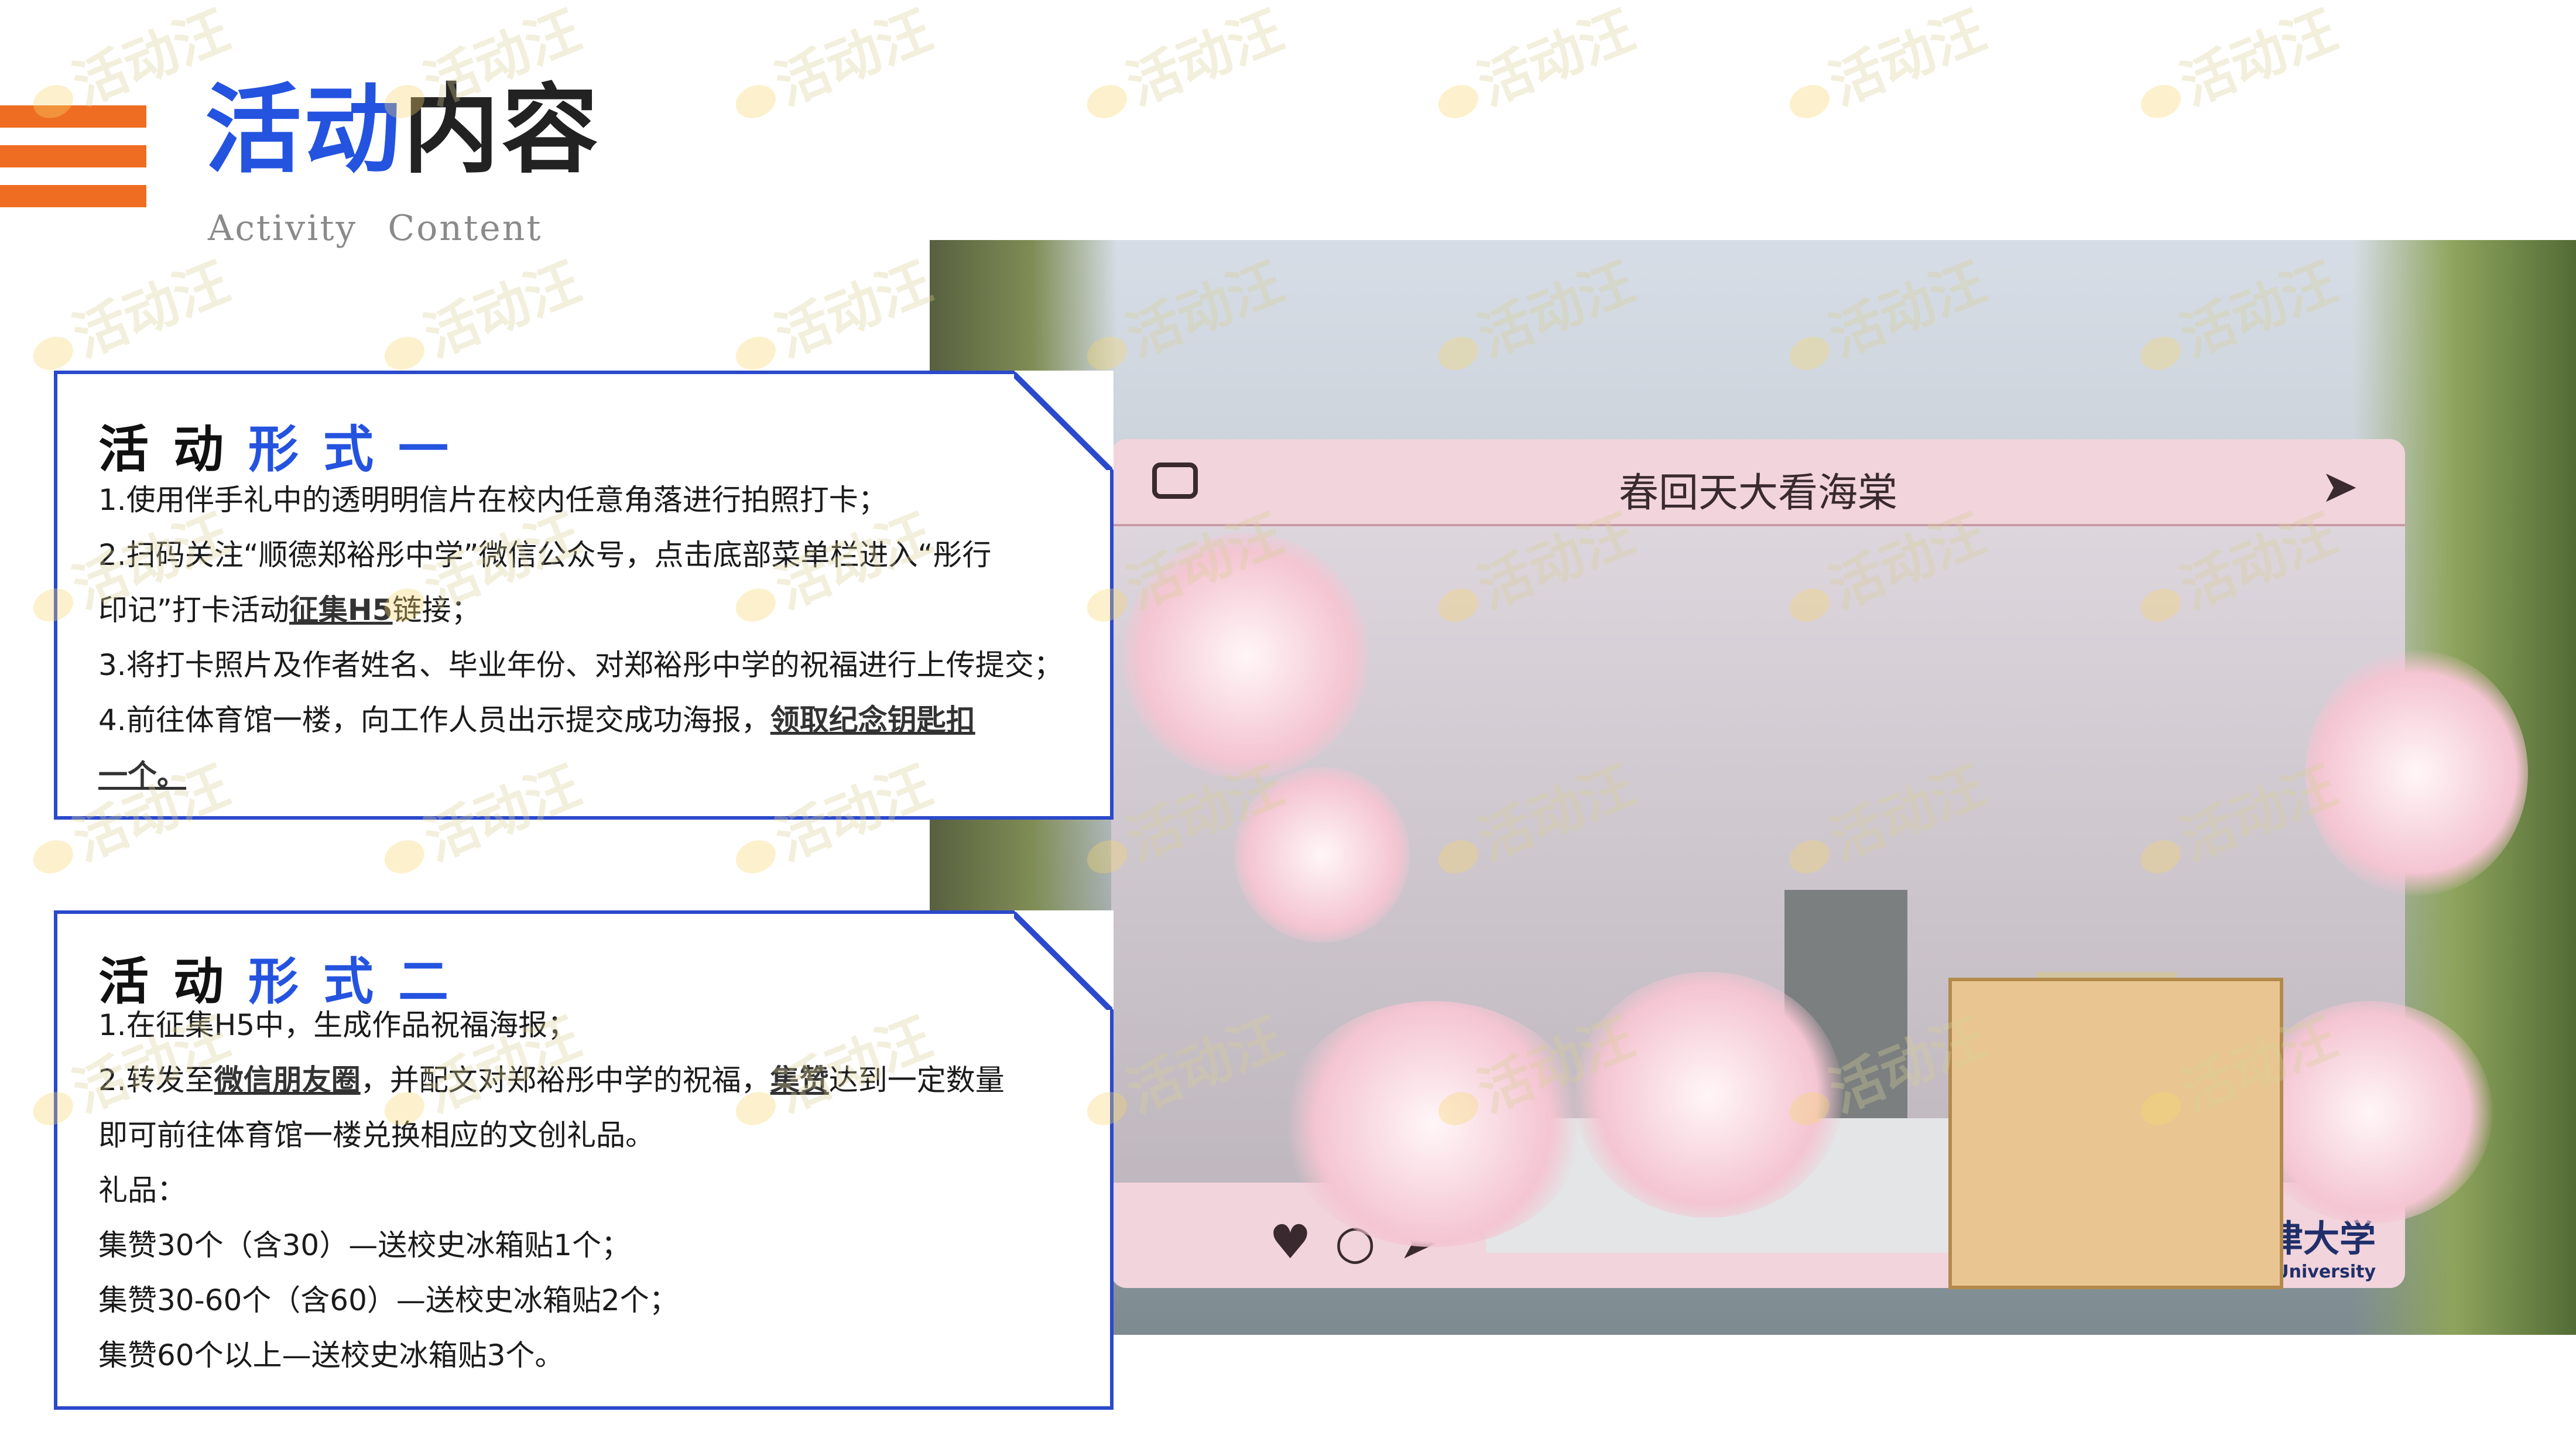 The height and width of the screenshot is (1449, 2576). I want to click on text-line: 2.转发至微信朋友圈，并配文对郑裕彤中学的祝福，集赞达到一定数量, so click(551, 1080).